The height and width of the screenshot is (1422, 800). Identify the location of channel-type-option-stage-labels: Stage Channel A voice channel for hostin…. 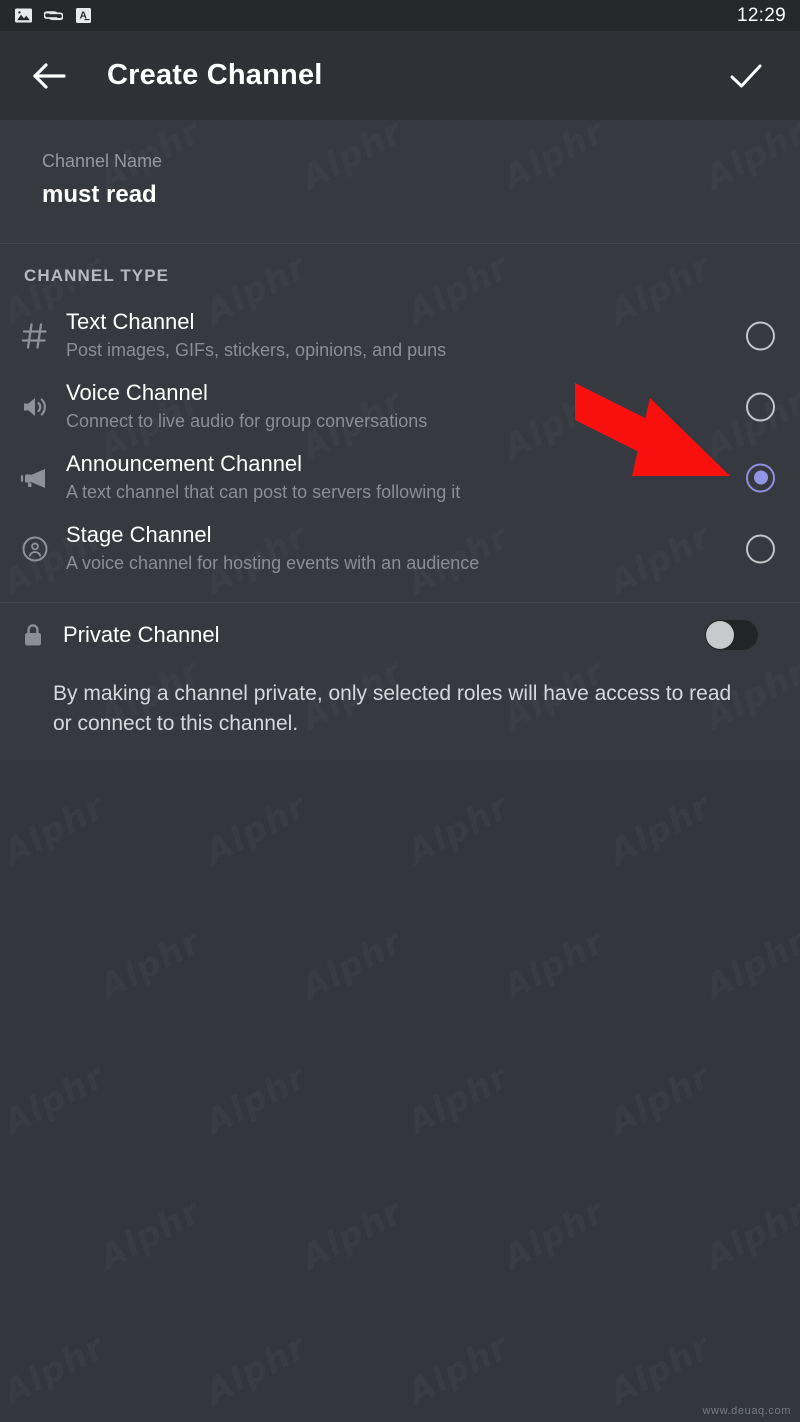
(272, 548).